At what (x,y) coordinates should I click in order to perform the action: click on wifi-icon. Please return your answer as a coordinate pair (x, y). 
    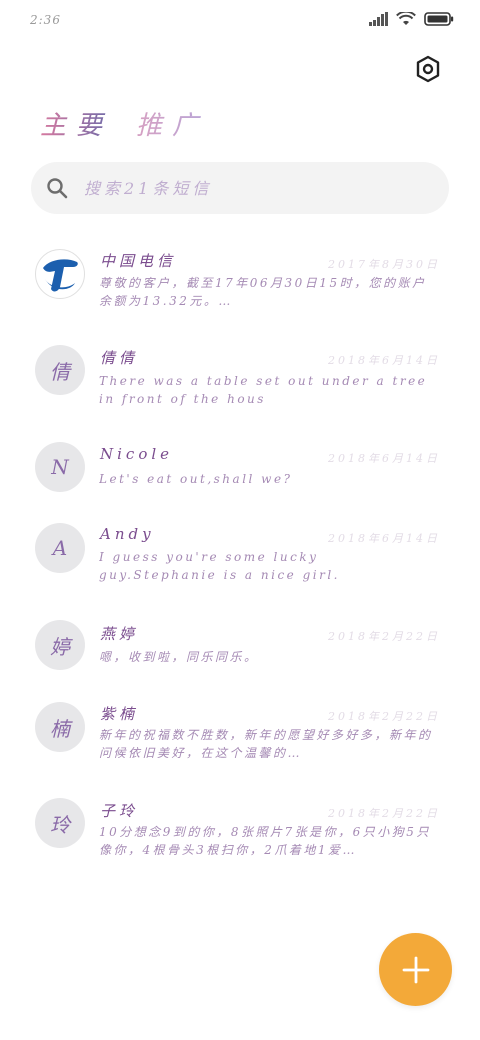
    Looking at the image, I should click on (406, 18).